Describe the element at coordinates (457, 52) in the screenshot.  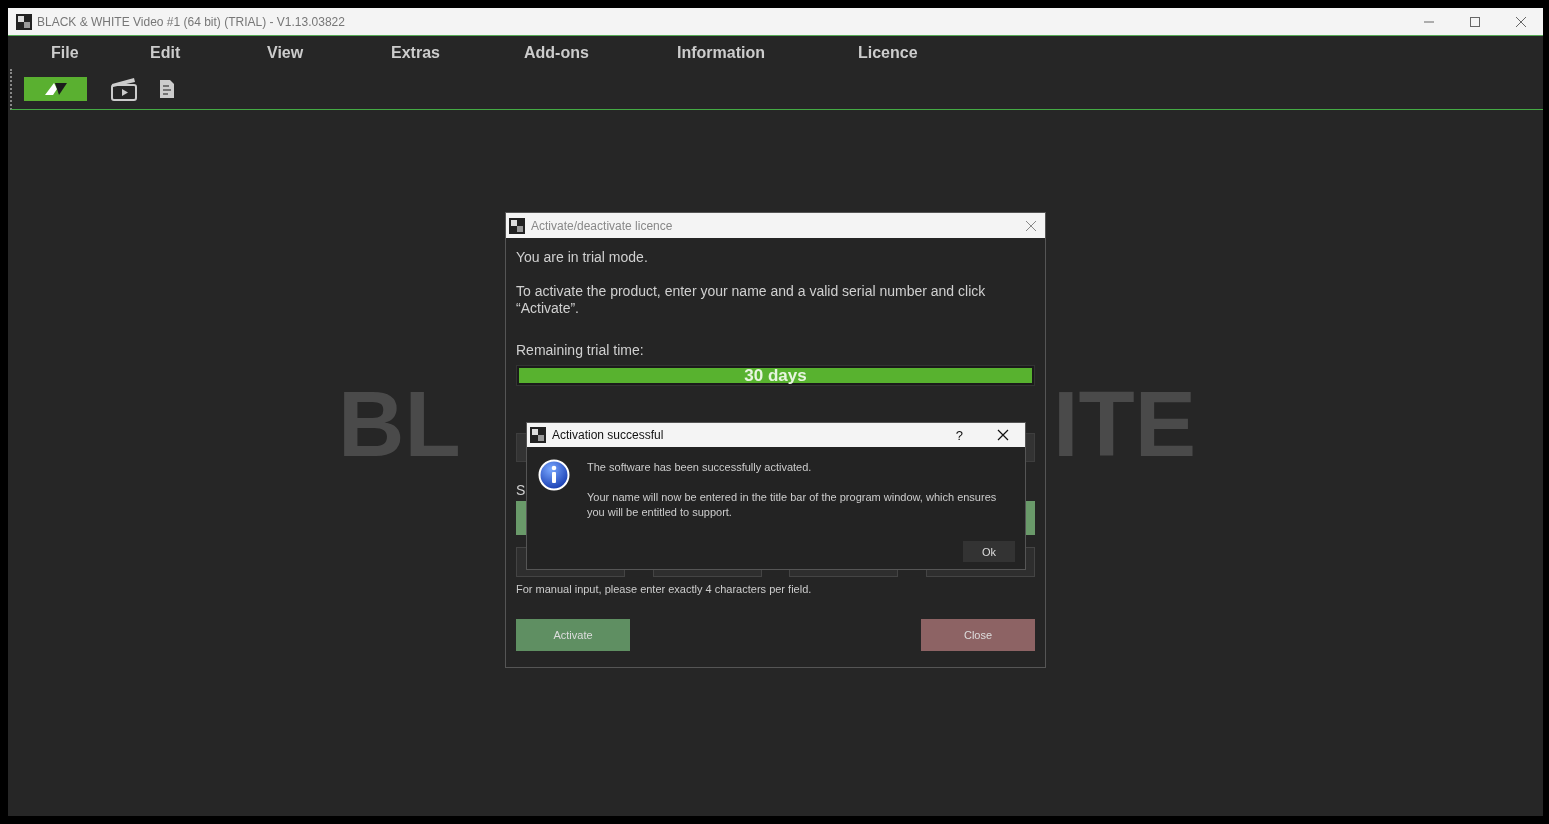
I see `menu-item: Extras` at that location.